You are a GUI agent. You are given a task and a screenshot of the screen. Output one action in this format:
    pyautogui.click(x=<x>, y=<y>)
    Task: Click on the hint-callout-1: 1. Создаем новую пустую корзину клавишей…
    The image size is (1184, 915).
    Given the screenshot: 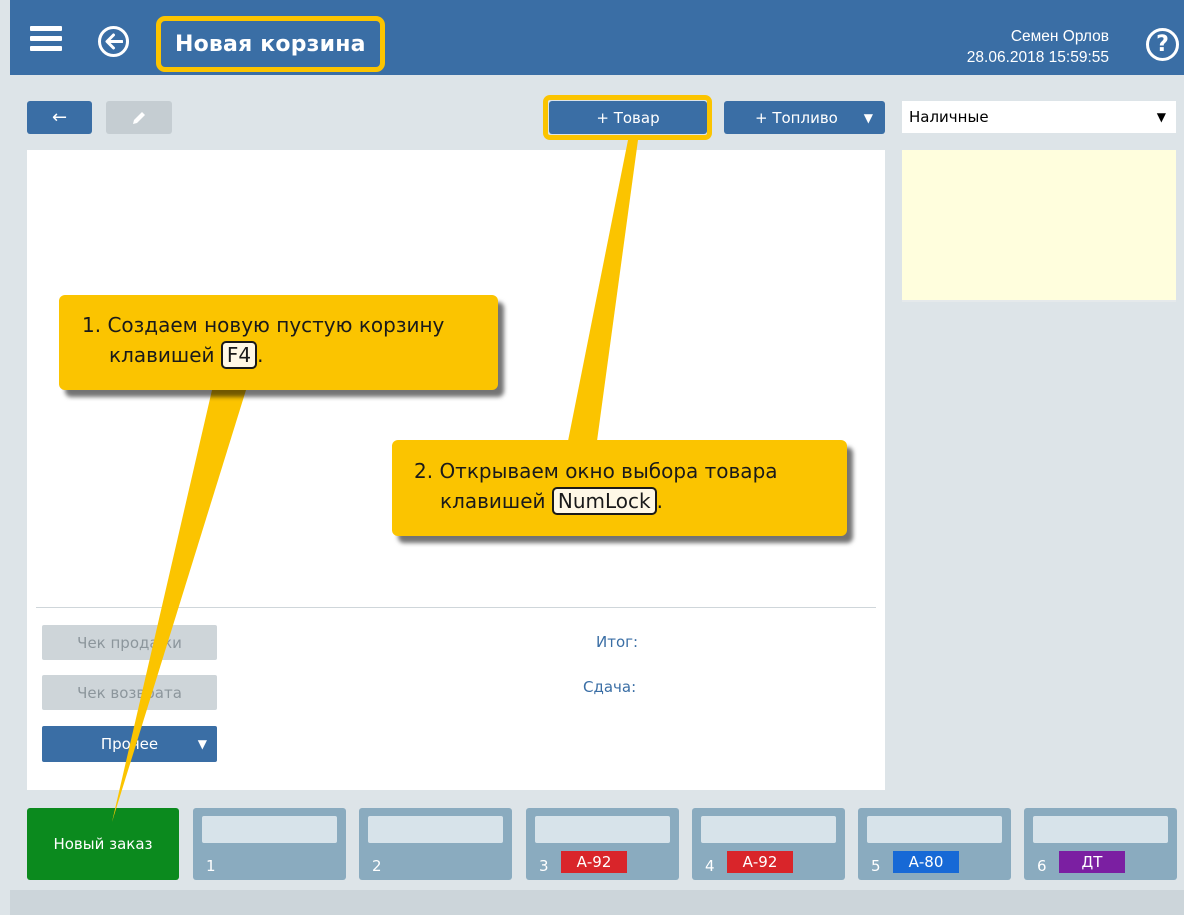 What is the action you would take?
    pyautogui.click(x=278, y=342)
    